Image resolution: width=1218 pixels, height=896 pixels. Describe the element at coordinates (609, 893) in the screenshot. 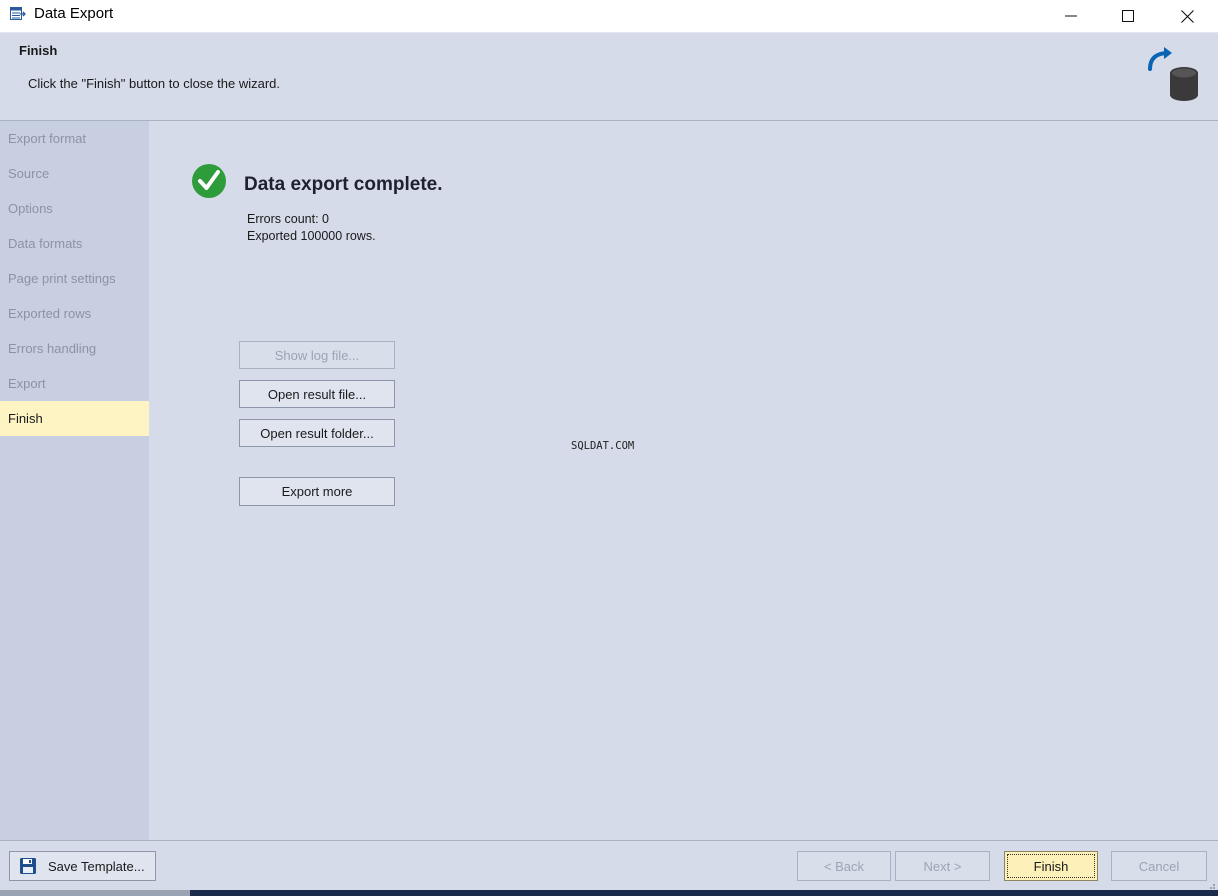

I see `taskbar-strip` at that location.